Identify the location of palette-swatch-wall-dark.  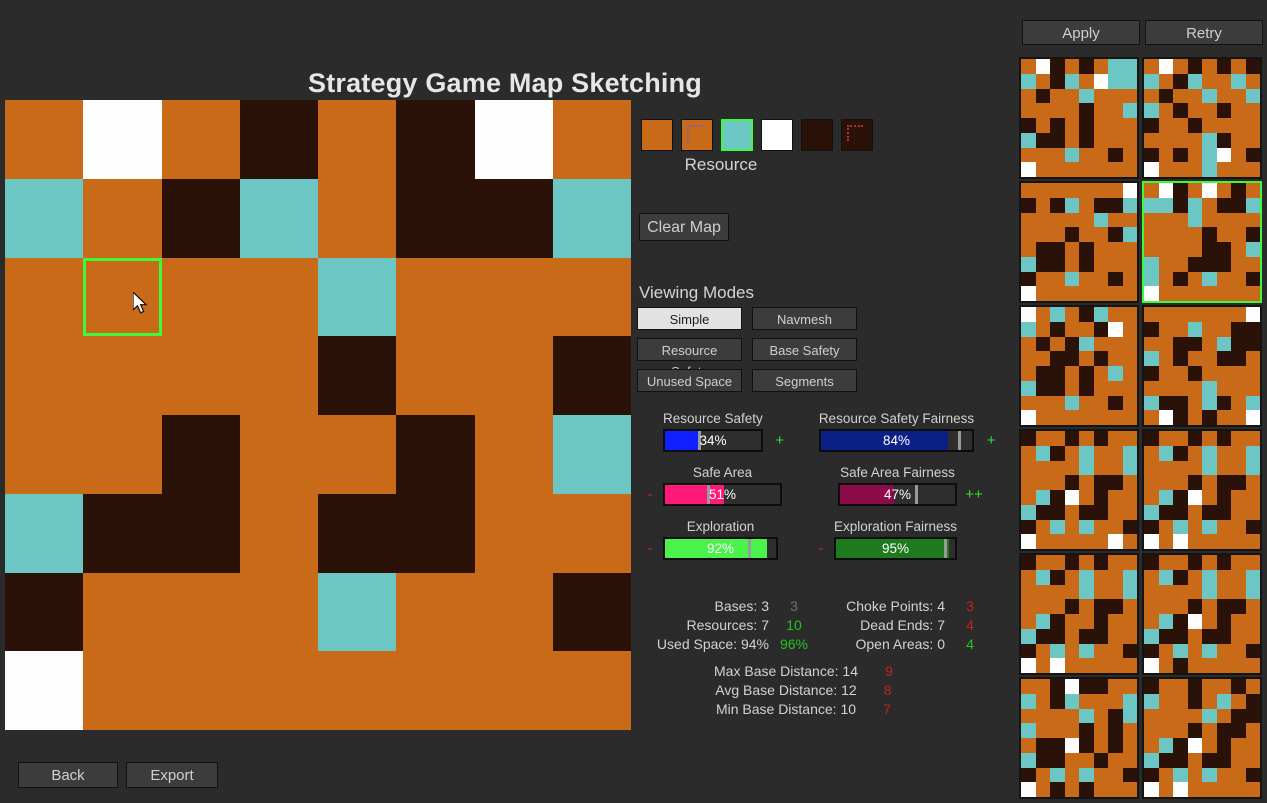
(817, 135).